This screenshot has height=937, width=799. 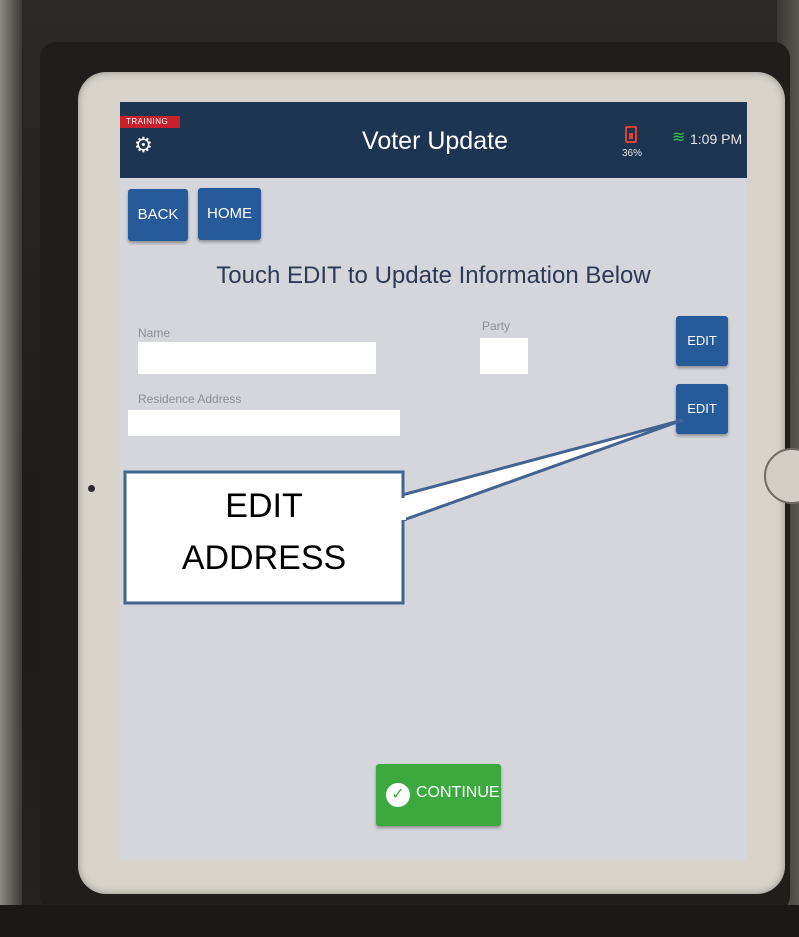 What do you see at coordinates (264, 532) in the screenshot?
I see `callout-text: EDIT ADDRESS` at bounding box center [264, 532].